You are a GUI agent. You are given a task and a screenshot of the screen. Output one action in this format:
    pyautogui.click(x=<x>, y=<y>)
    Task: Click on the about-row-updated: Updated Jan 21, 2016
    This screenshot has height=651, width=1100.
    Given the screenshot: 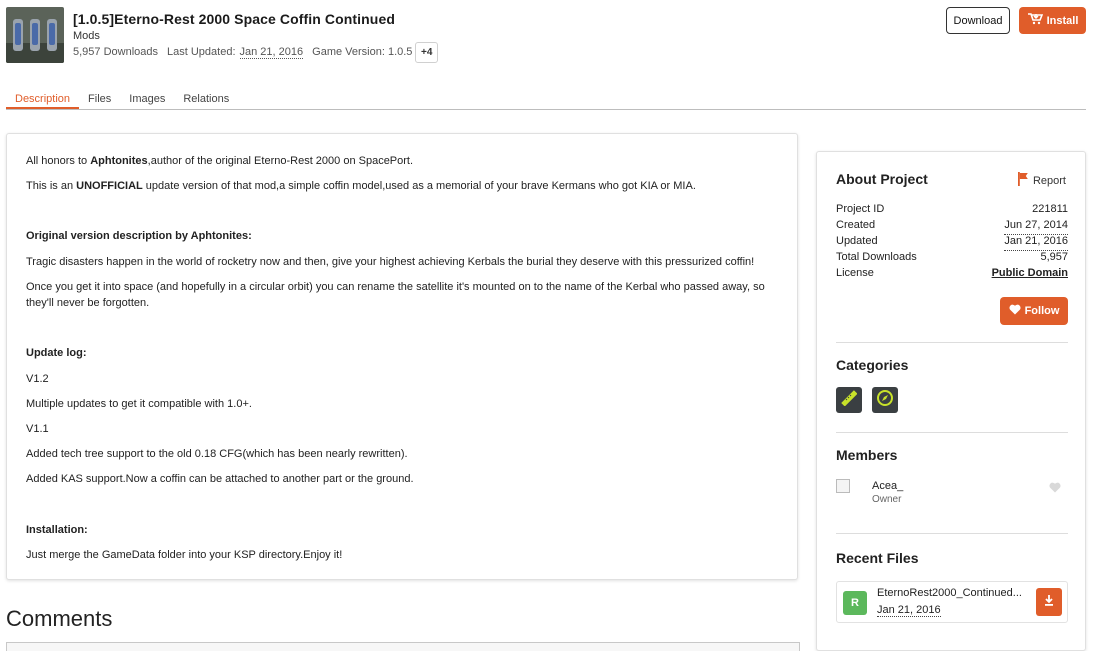 What is the action you would take?
    pyautogui.click(x=952, y=243)
    